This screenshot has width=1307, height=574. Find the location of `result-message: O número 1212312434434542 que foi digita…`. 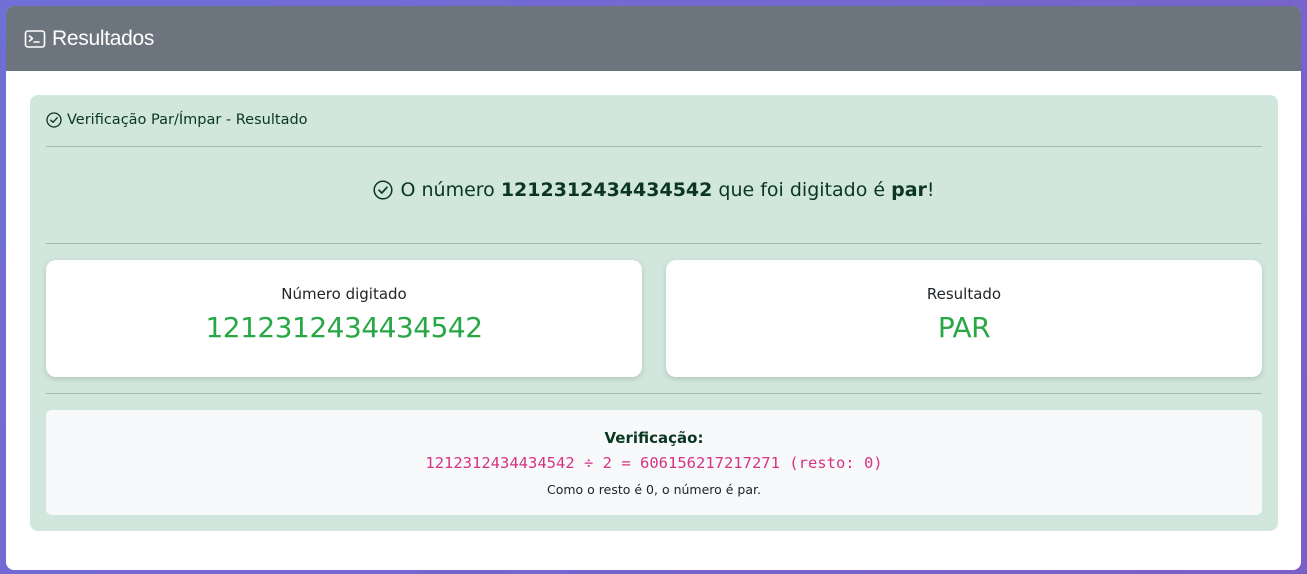

result-message: O número 1212312434434542 que foi digita… is located at coordinates (654, 190).